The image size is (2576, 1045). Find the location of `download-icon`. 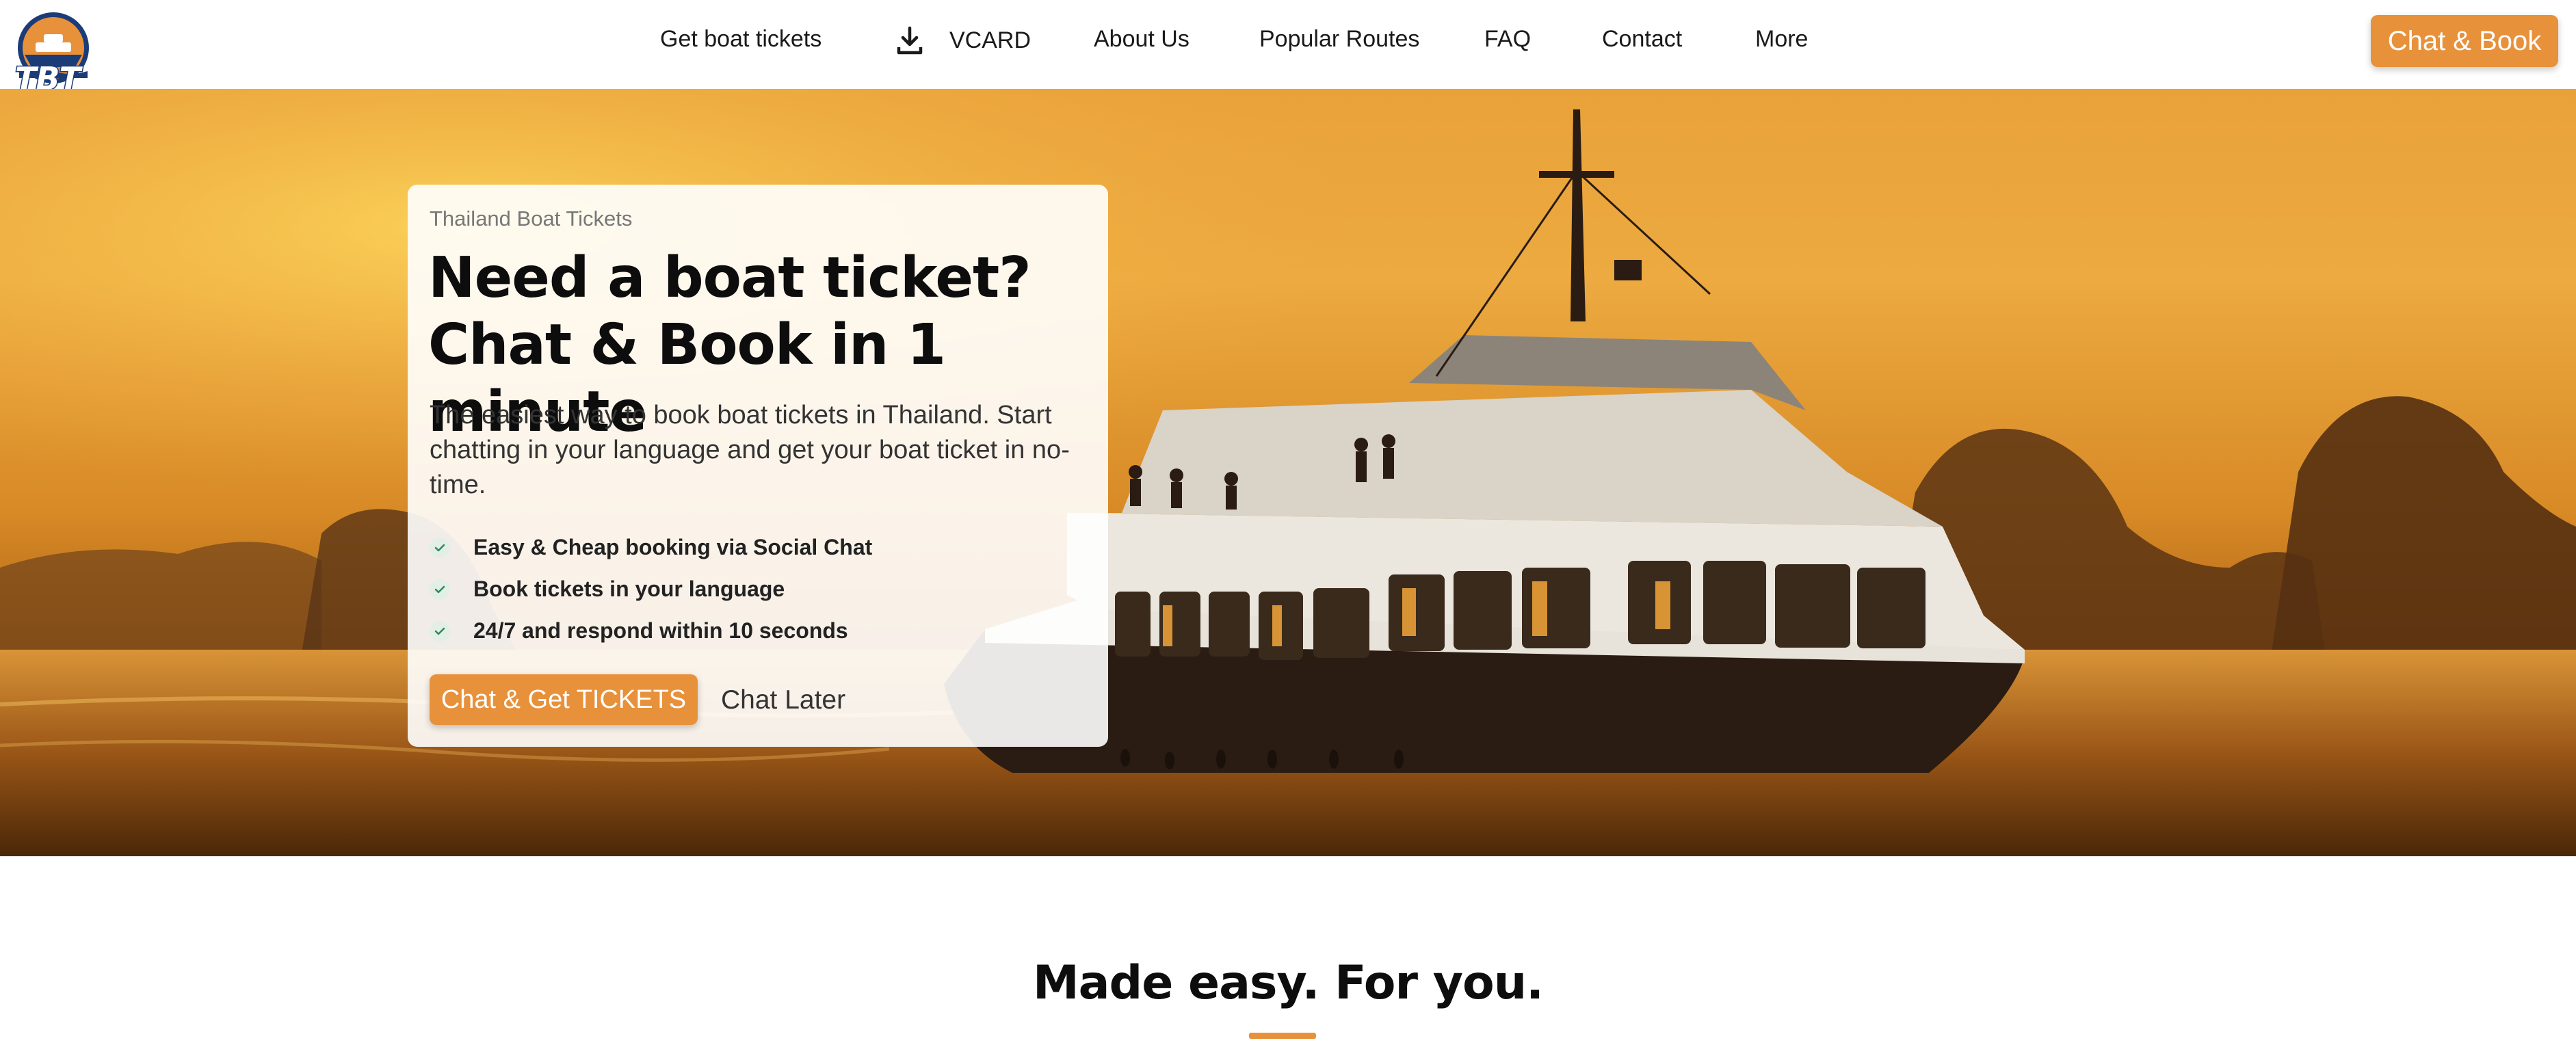

download-icon is located at coordinates (910, 40).